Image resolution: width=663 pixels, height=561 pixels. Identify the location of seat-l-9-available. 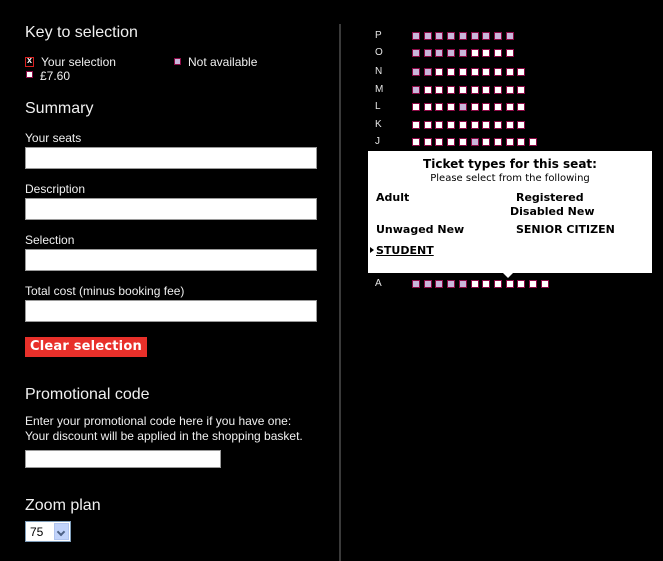
(510, 107).